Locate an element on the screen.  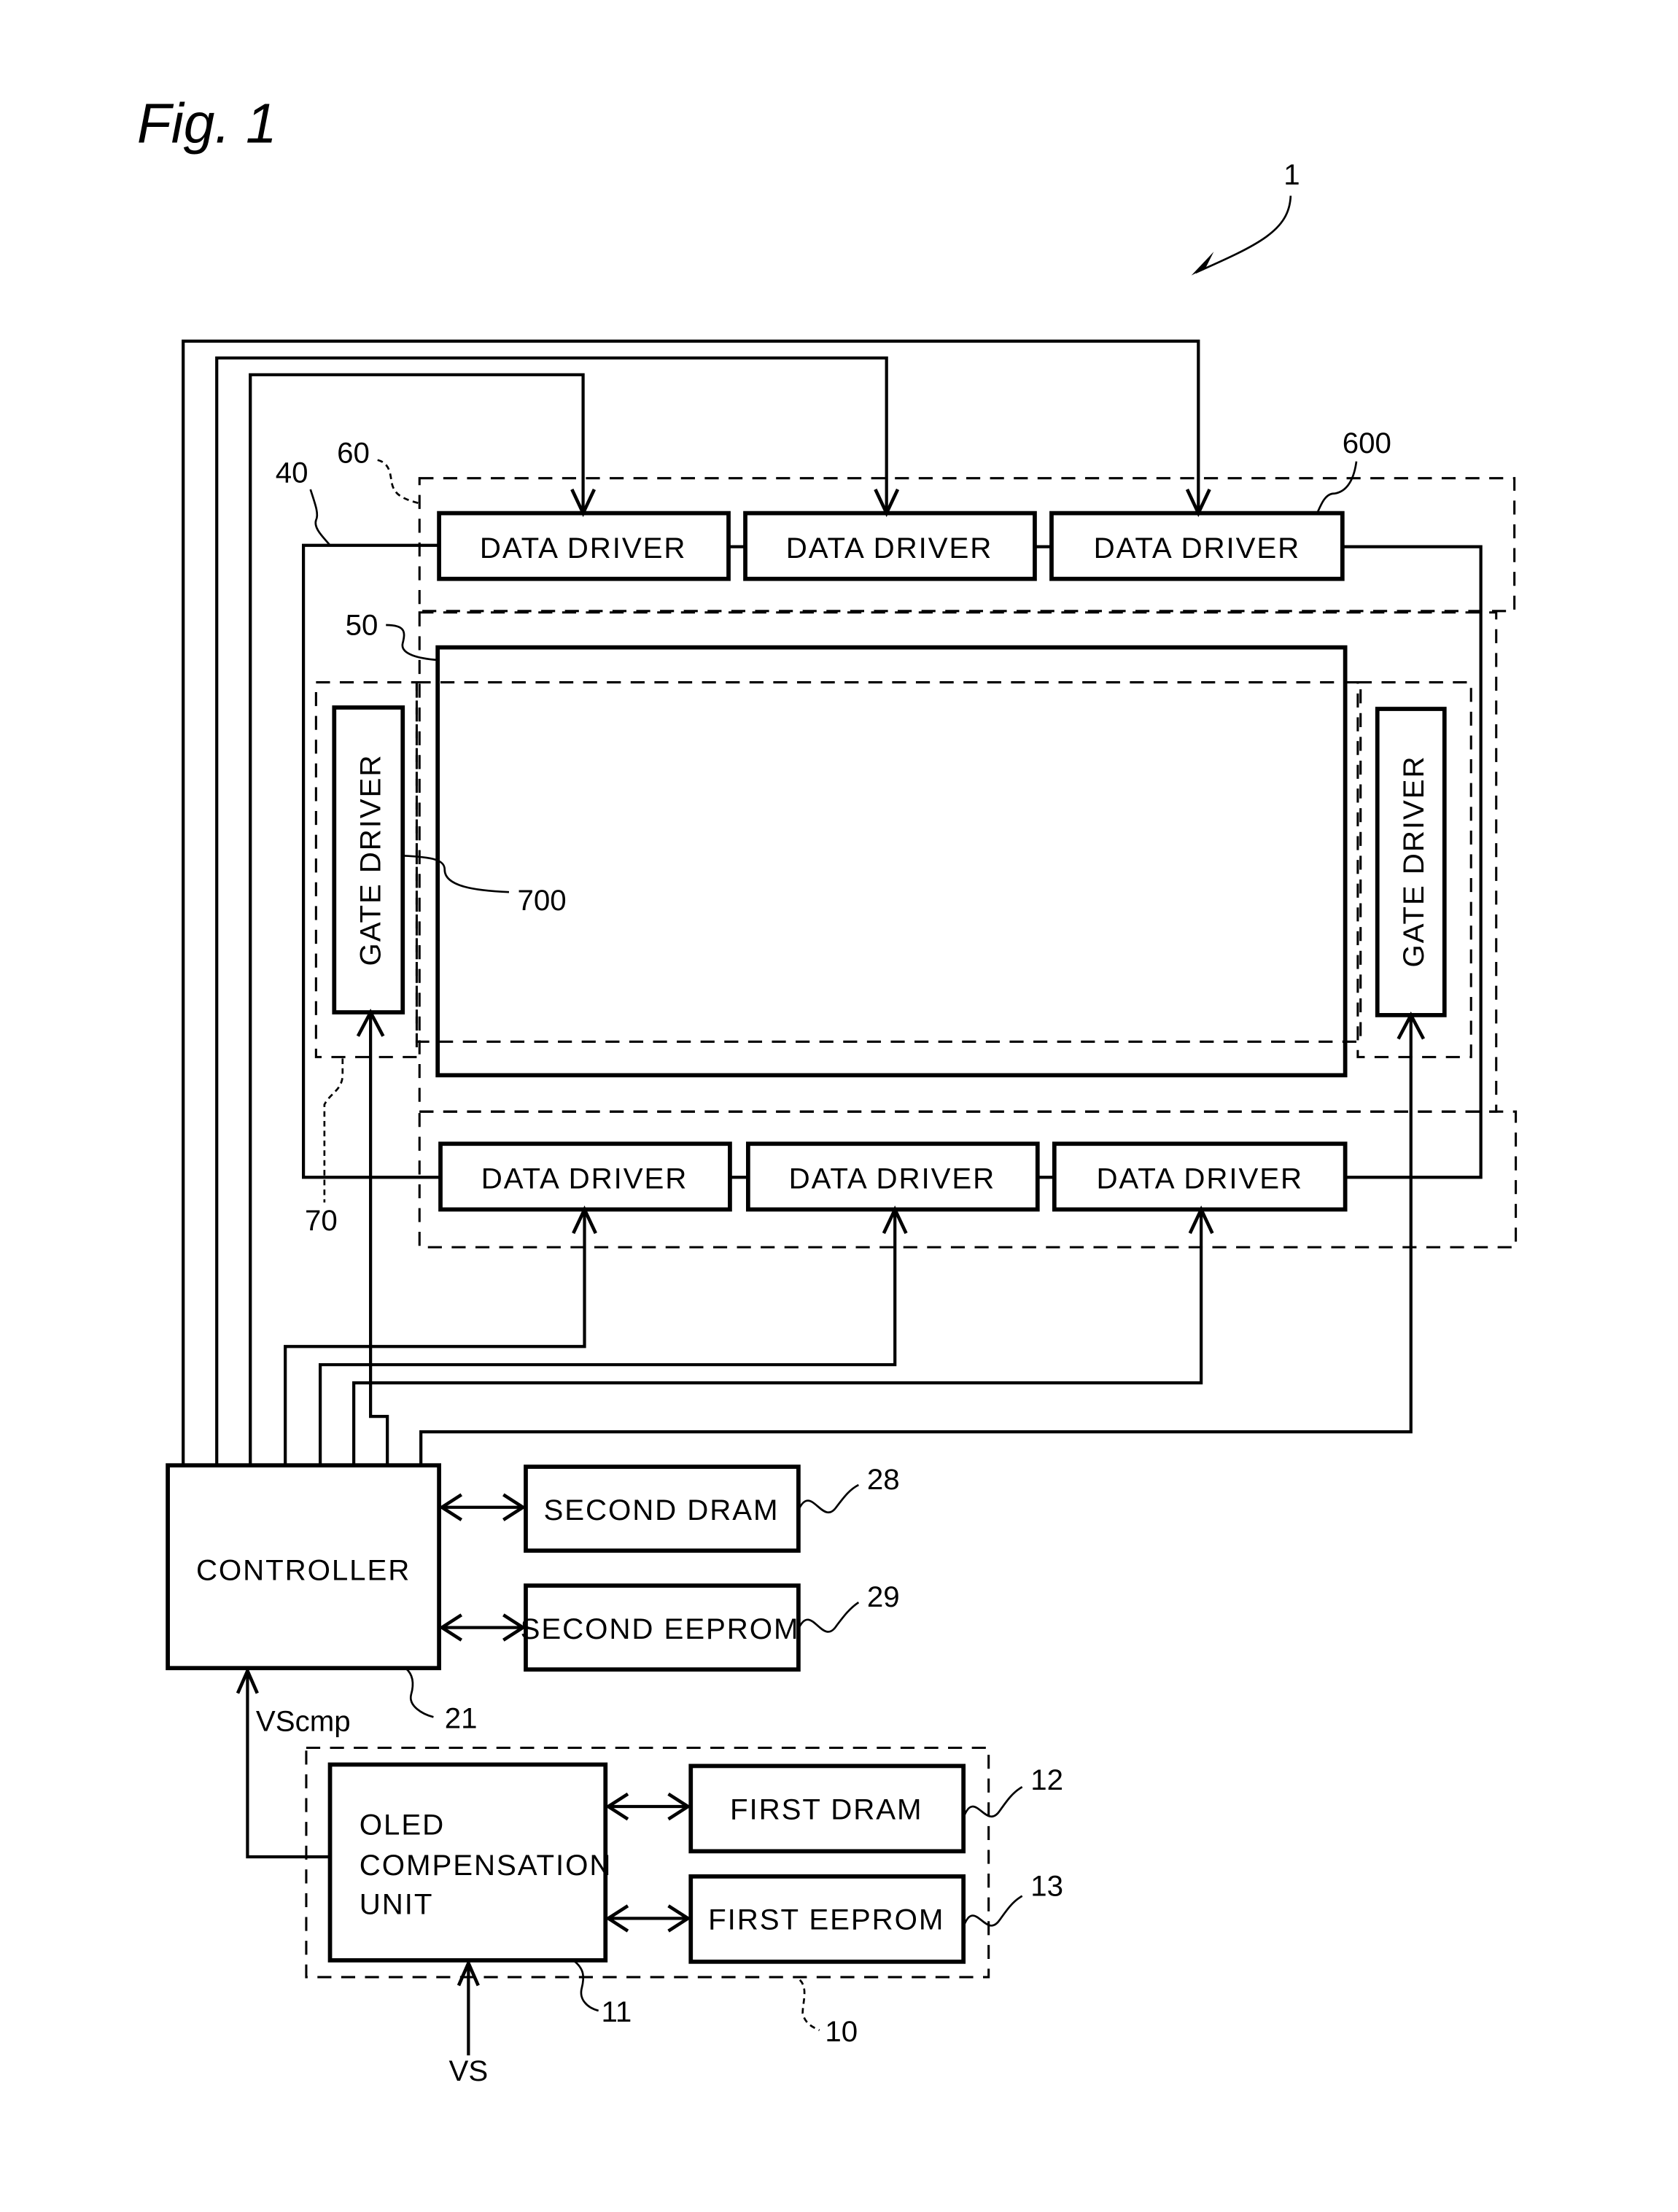
ref-10-leader is located at coordinates (810, 2005).